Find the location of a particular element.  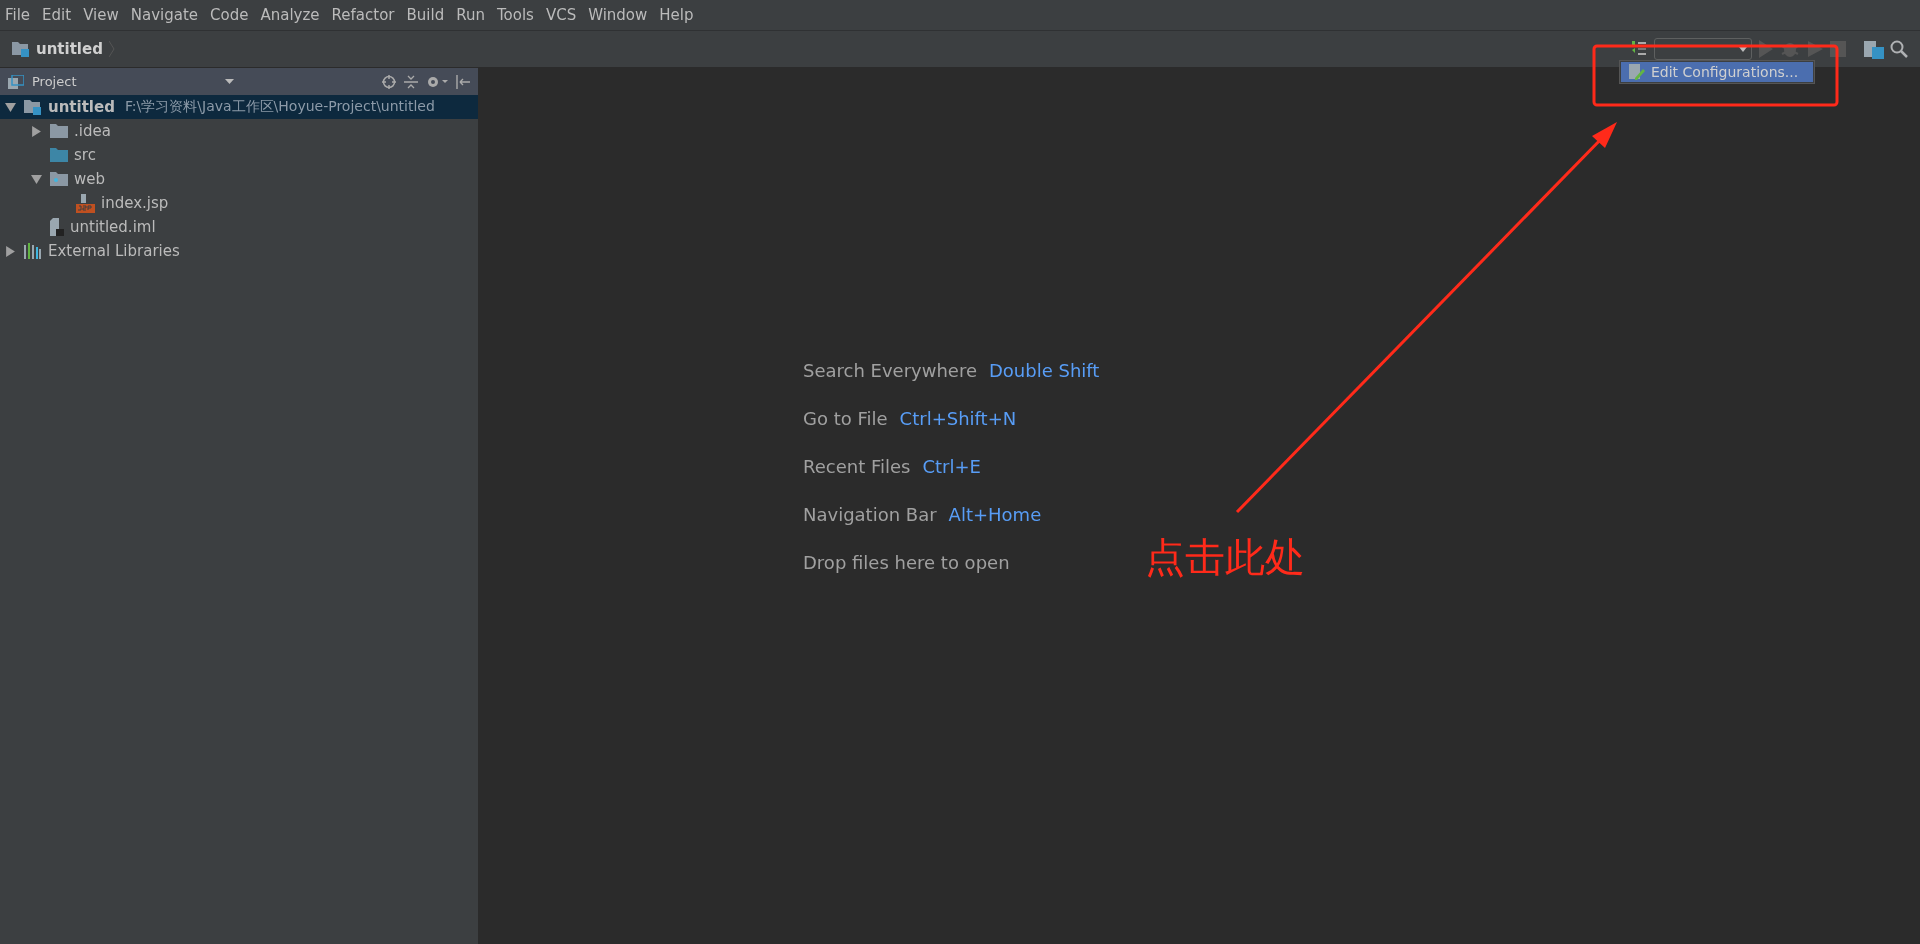

menu-item: Refactor is located at coordinates (363, 15).